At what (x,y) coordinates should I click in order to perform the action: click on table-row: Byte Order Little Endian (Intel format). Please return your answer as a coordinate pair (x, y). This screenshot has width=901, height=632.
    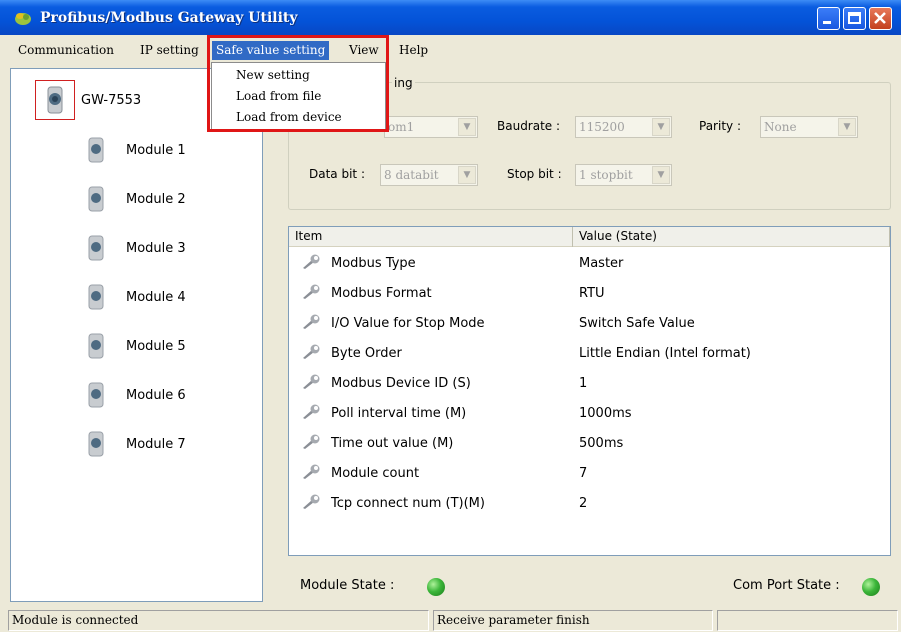
    Looking at the image, I should click on (589, 353).